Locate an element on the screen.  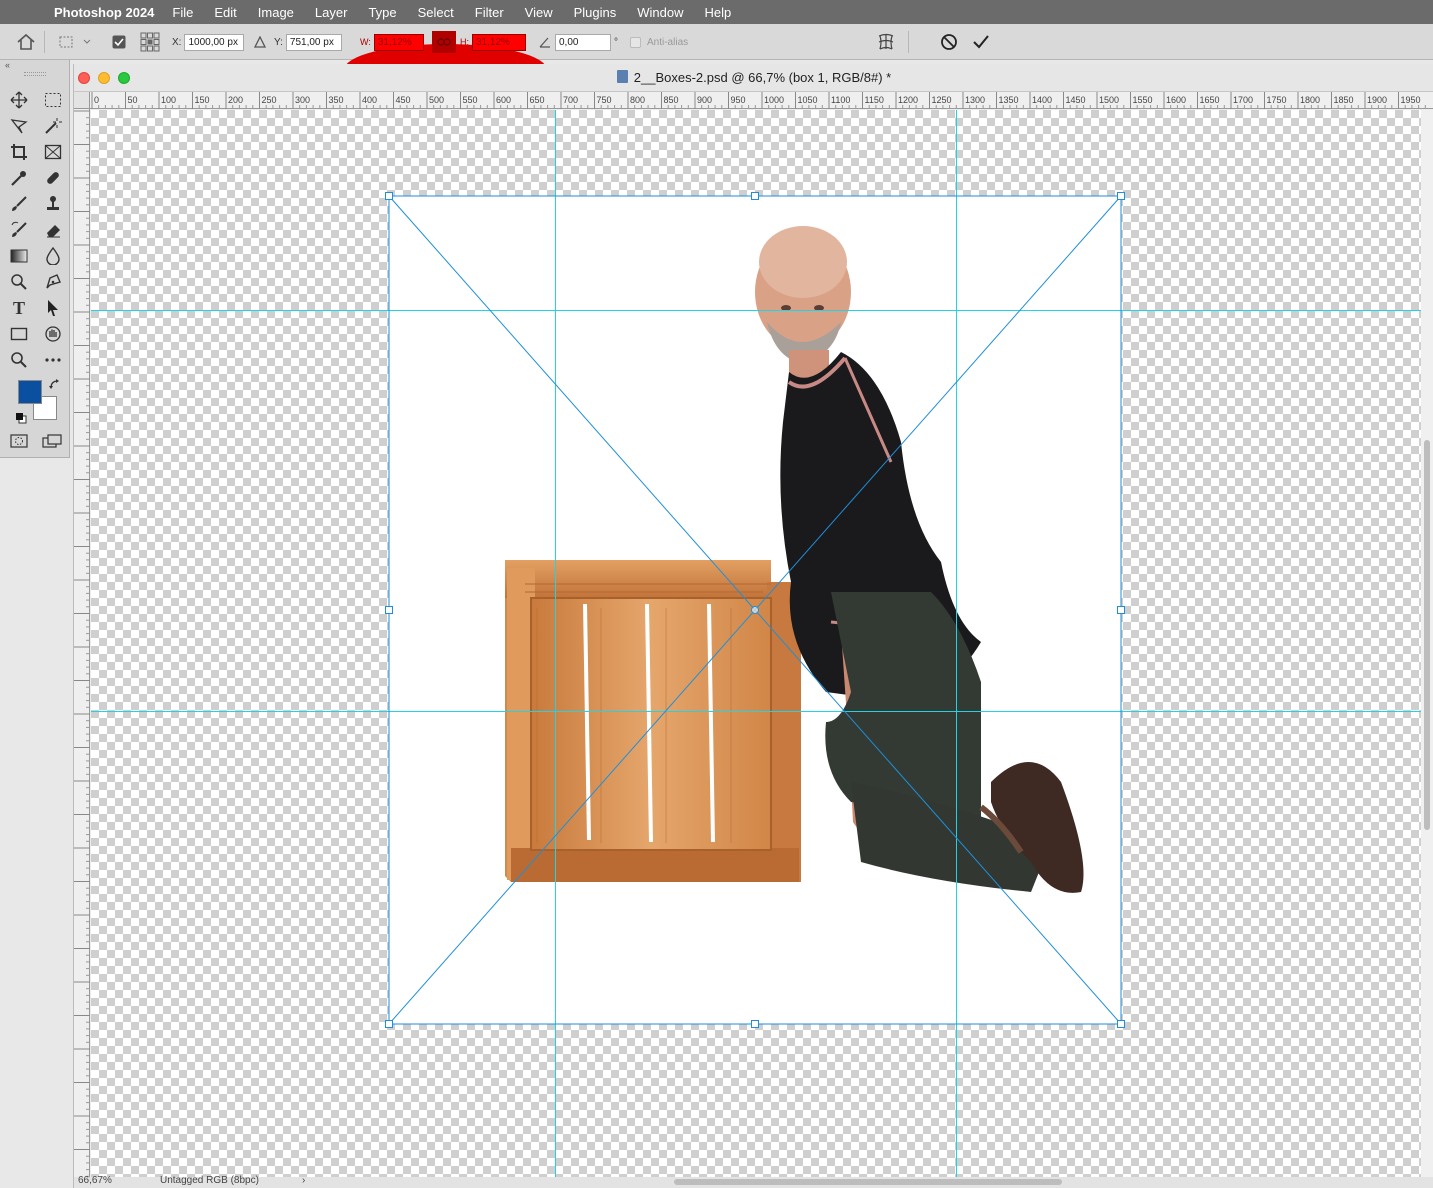
menu-select: Select is located at coordinates (436, 12).